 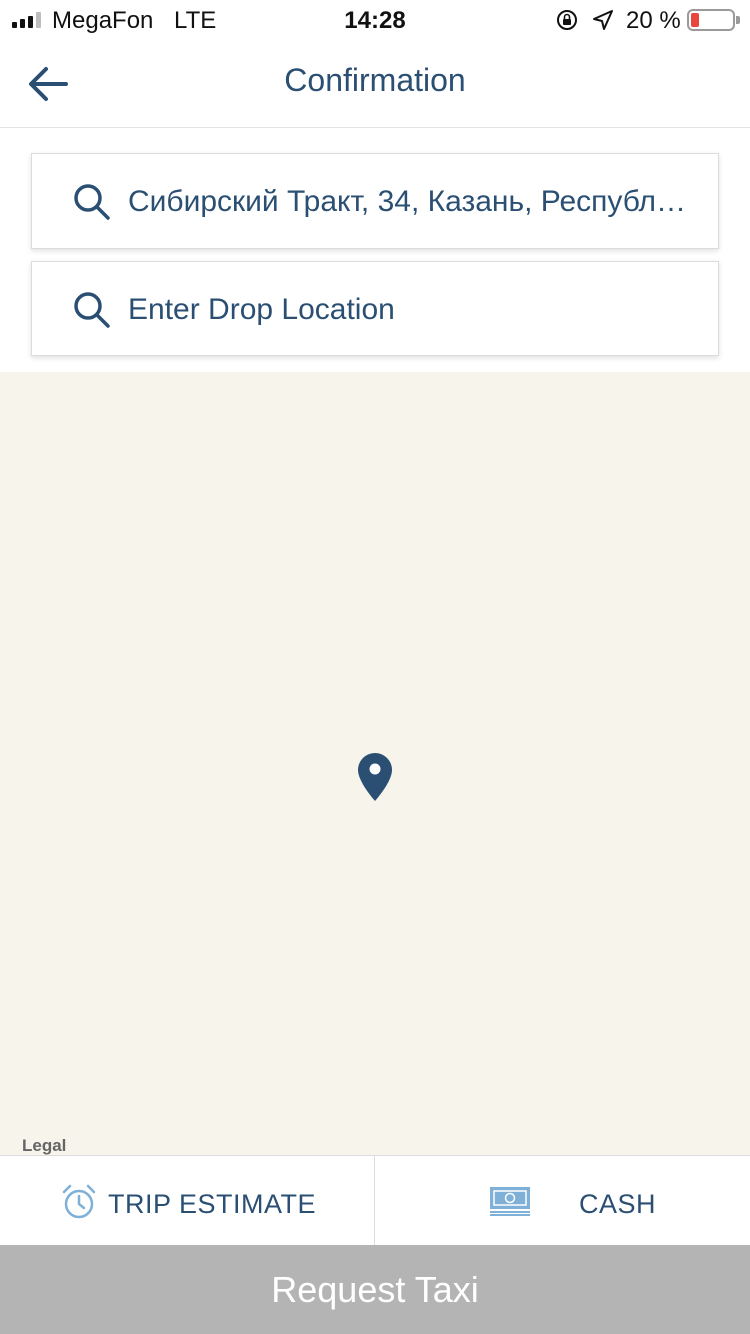 I want to click on status-bar: MegaFon LTE 14:28 20 %, so click(x=375, y=20).